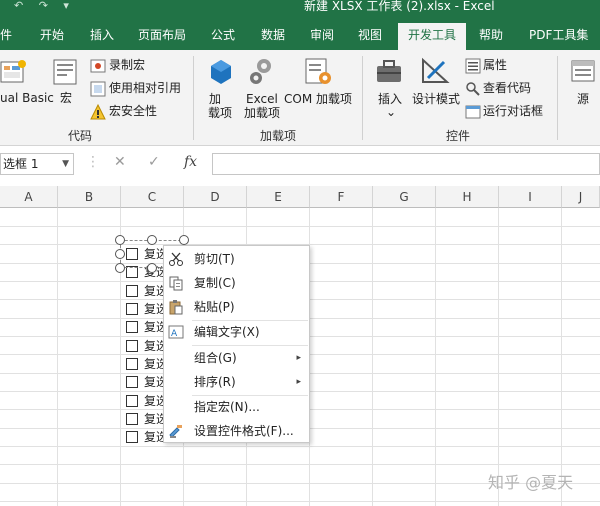 The height and width of the screenshot is (506, 600). I want to click on menu-item-edit-text: A 编辑文字(X), so click(236, 332).